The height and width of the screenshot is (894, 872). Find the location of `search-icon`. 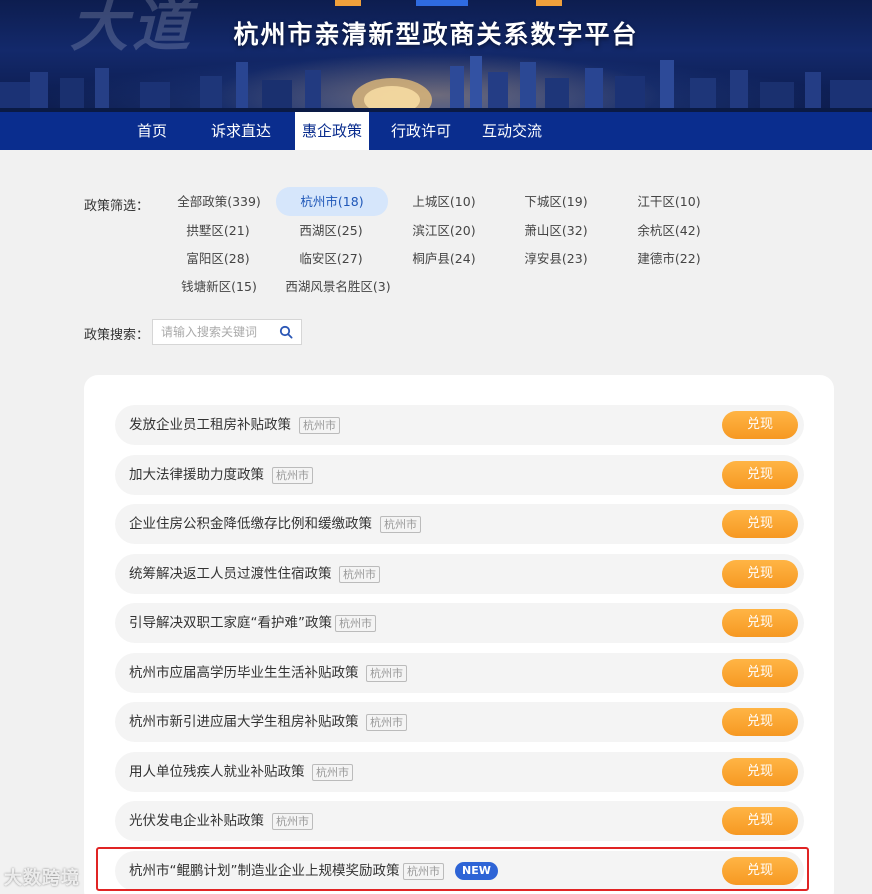

search-icon is located at coordinates (286, 332).